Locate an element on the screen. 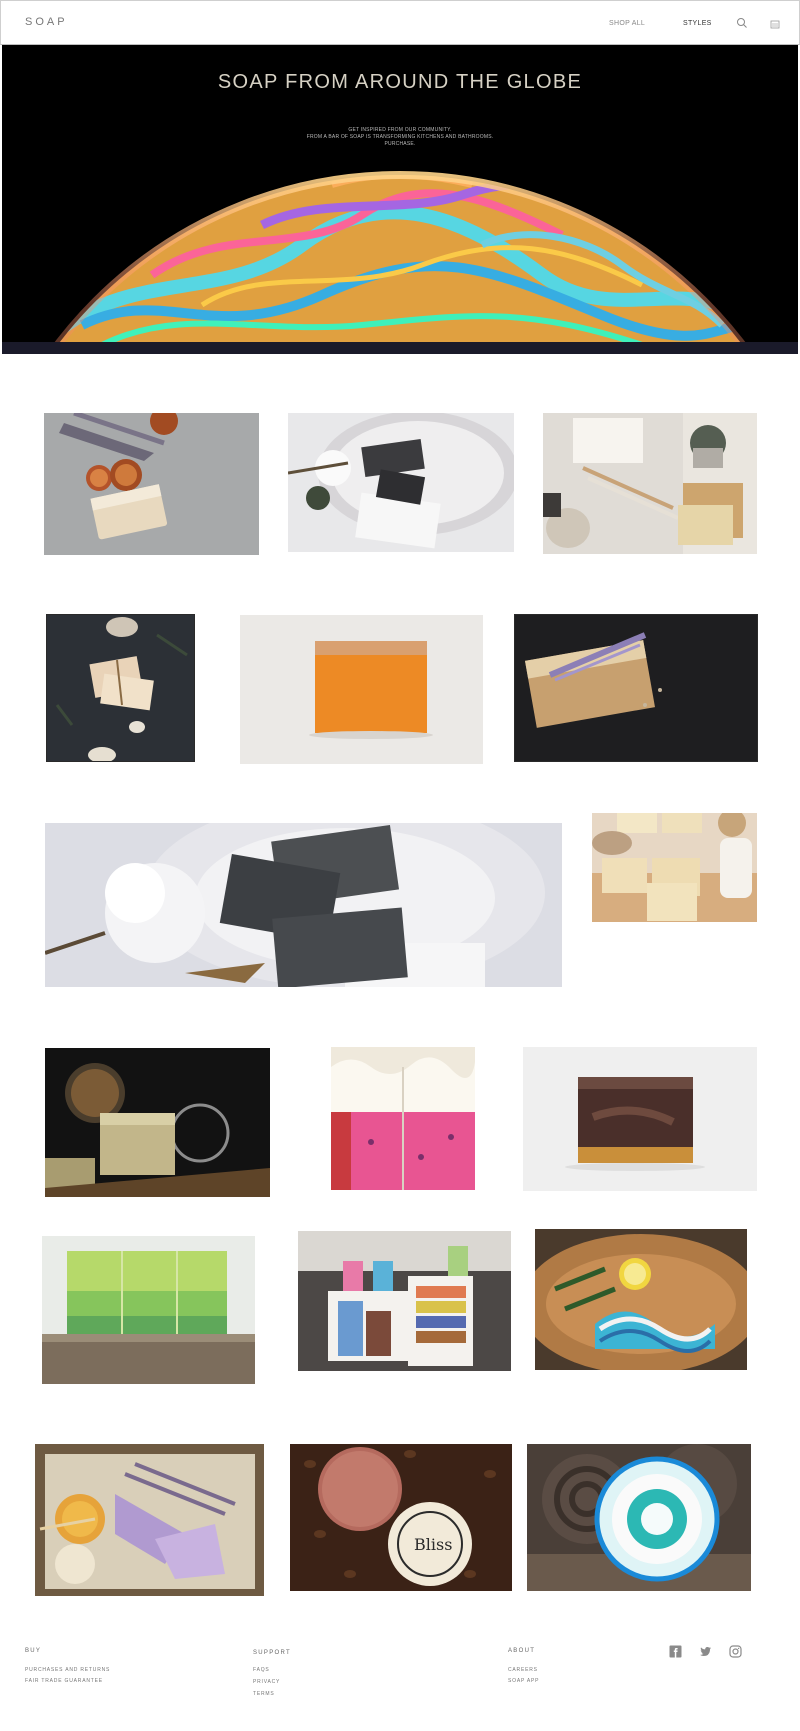  site-logo: SOAP is located at coordinates (46, 22).